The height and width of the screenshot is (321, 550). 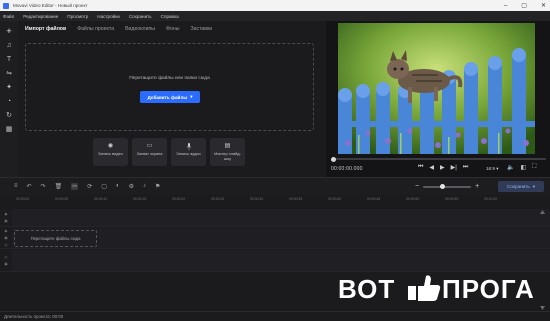 What do you see at coordinates (438, 159) in the screenshot?
I see `seek-bar` at bounding box center [438, 159].